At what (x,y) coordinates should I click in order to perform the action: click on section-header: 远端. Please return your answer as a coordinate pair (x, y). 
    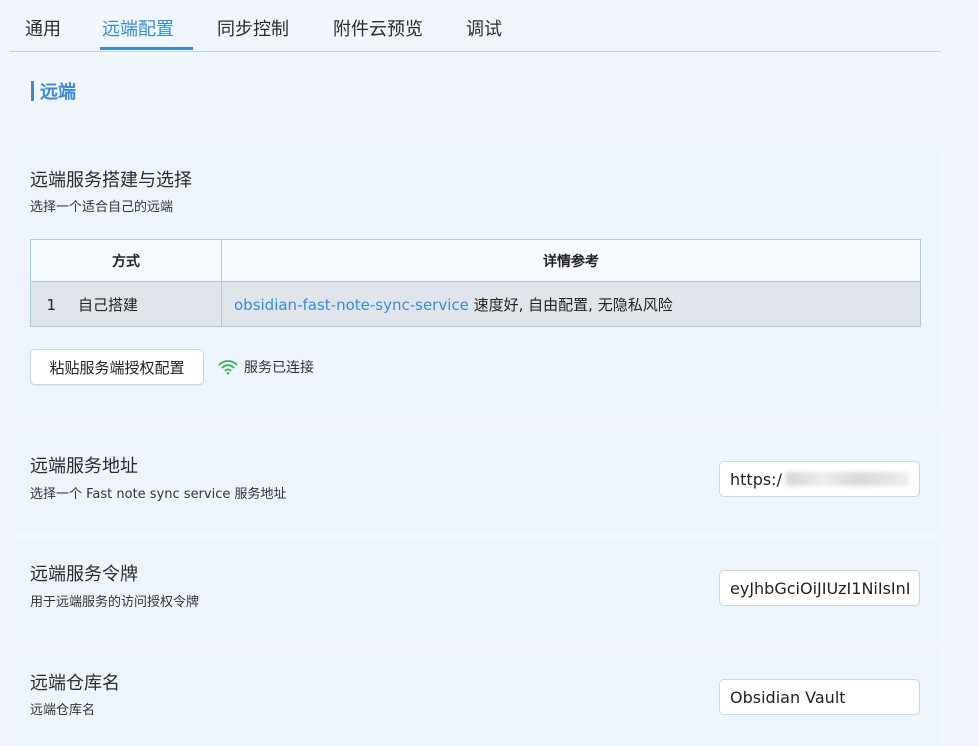
    Looking at the image, I should click on (53, 91).